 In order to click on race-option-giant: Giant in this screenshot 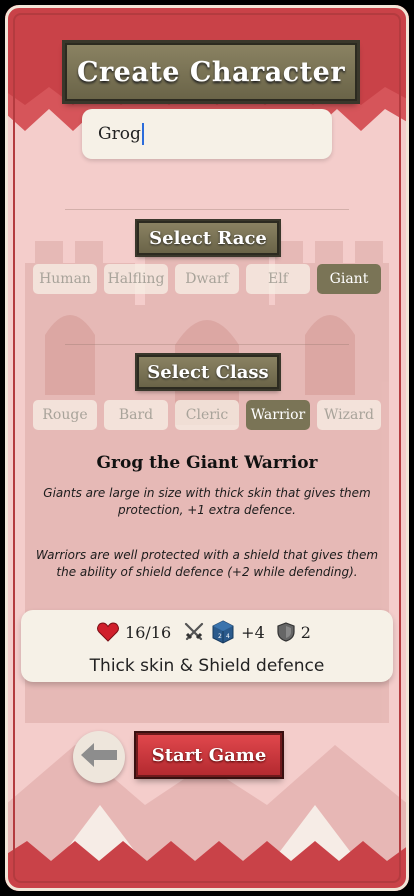, I will do `click(349, 279)`.